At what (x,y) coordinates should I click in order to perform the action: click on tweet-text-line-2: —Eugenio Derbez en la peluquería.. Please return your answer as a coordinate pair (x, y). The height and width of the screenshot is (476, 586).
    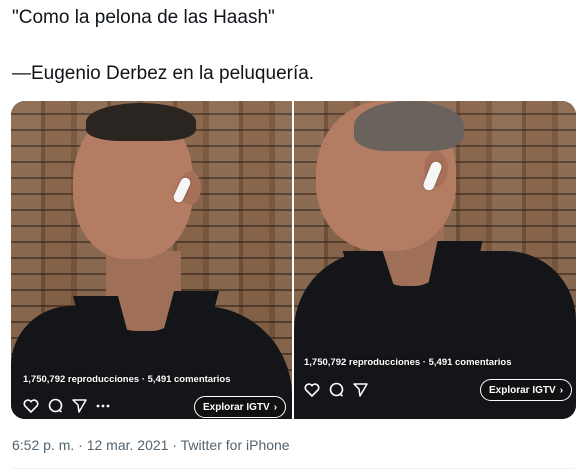
    Looking at the image, I should click on (163, 73).